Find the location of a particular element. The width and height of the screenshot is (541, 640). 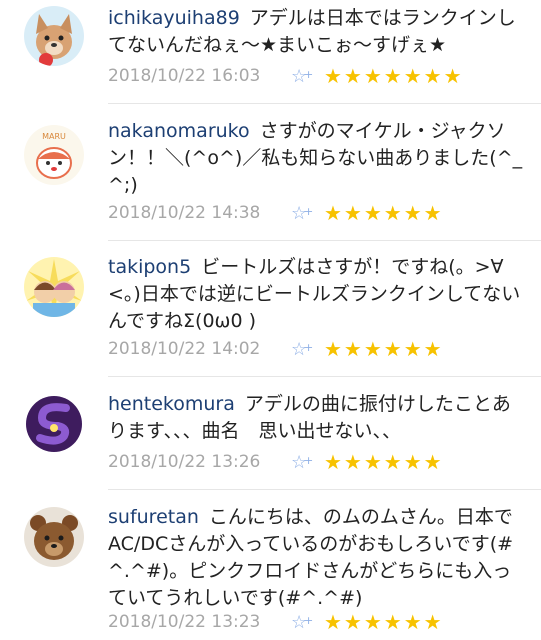

comment-date: 2018/10/22 13:26 is located at coordinates (184, 462).